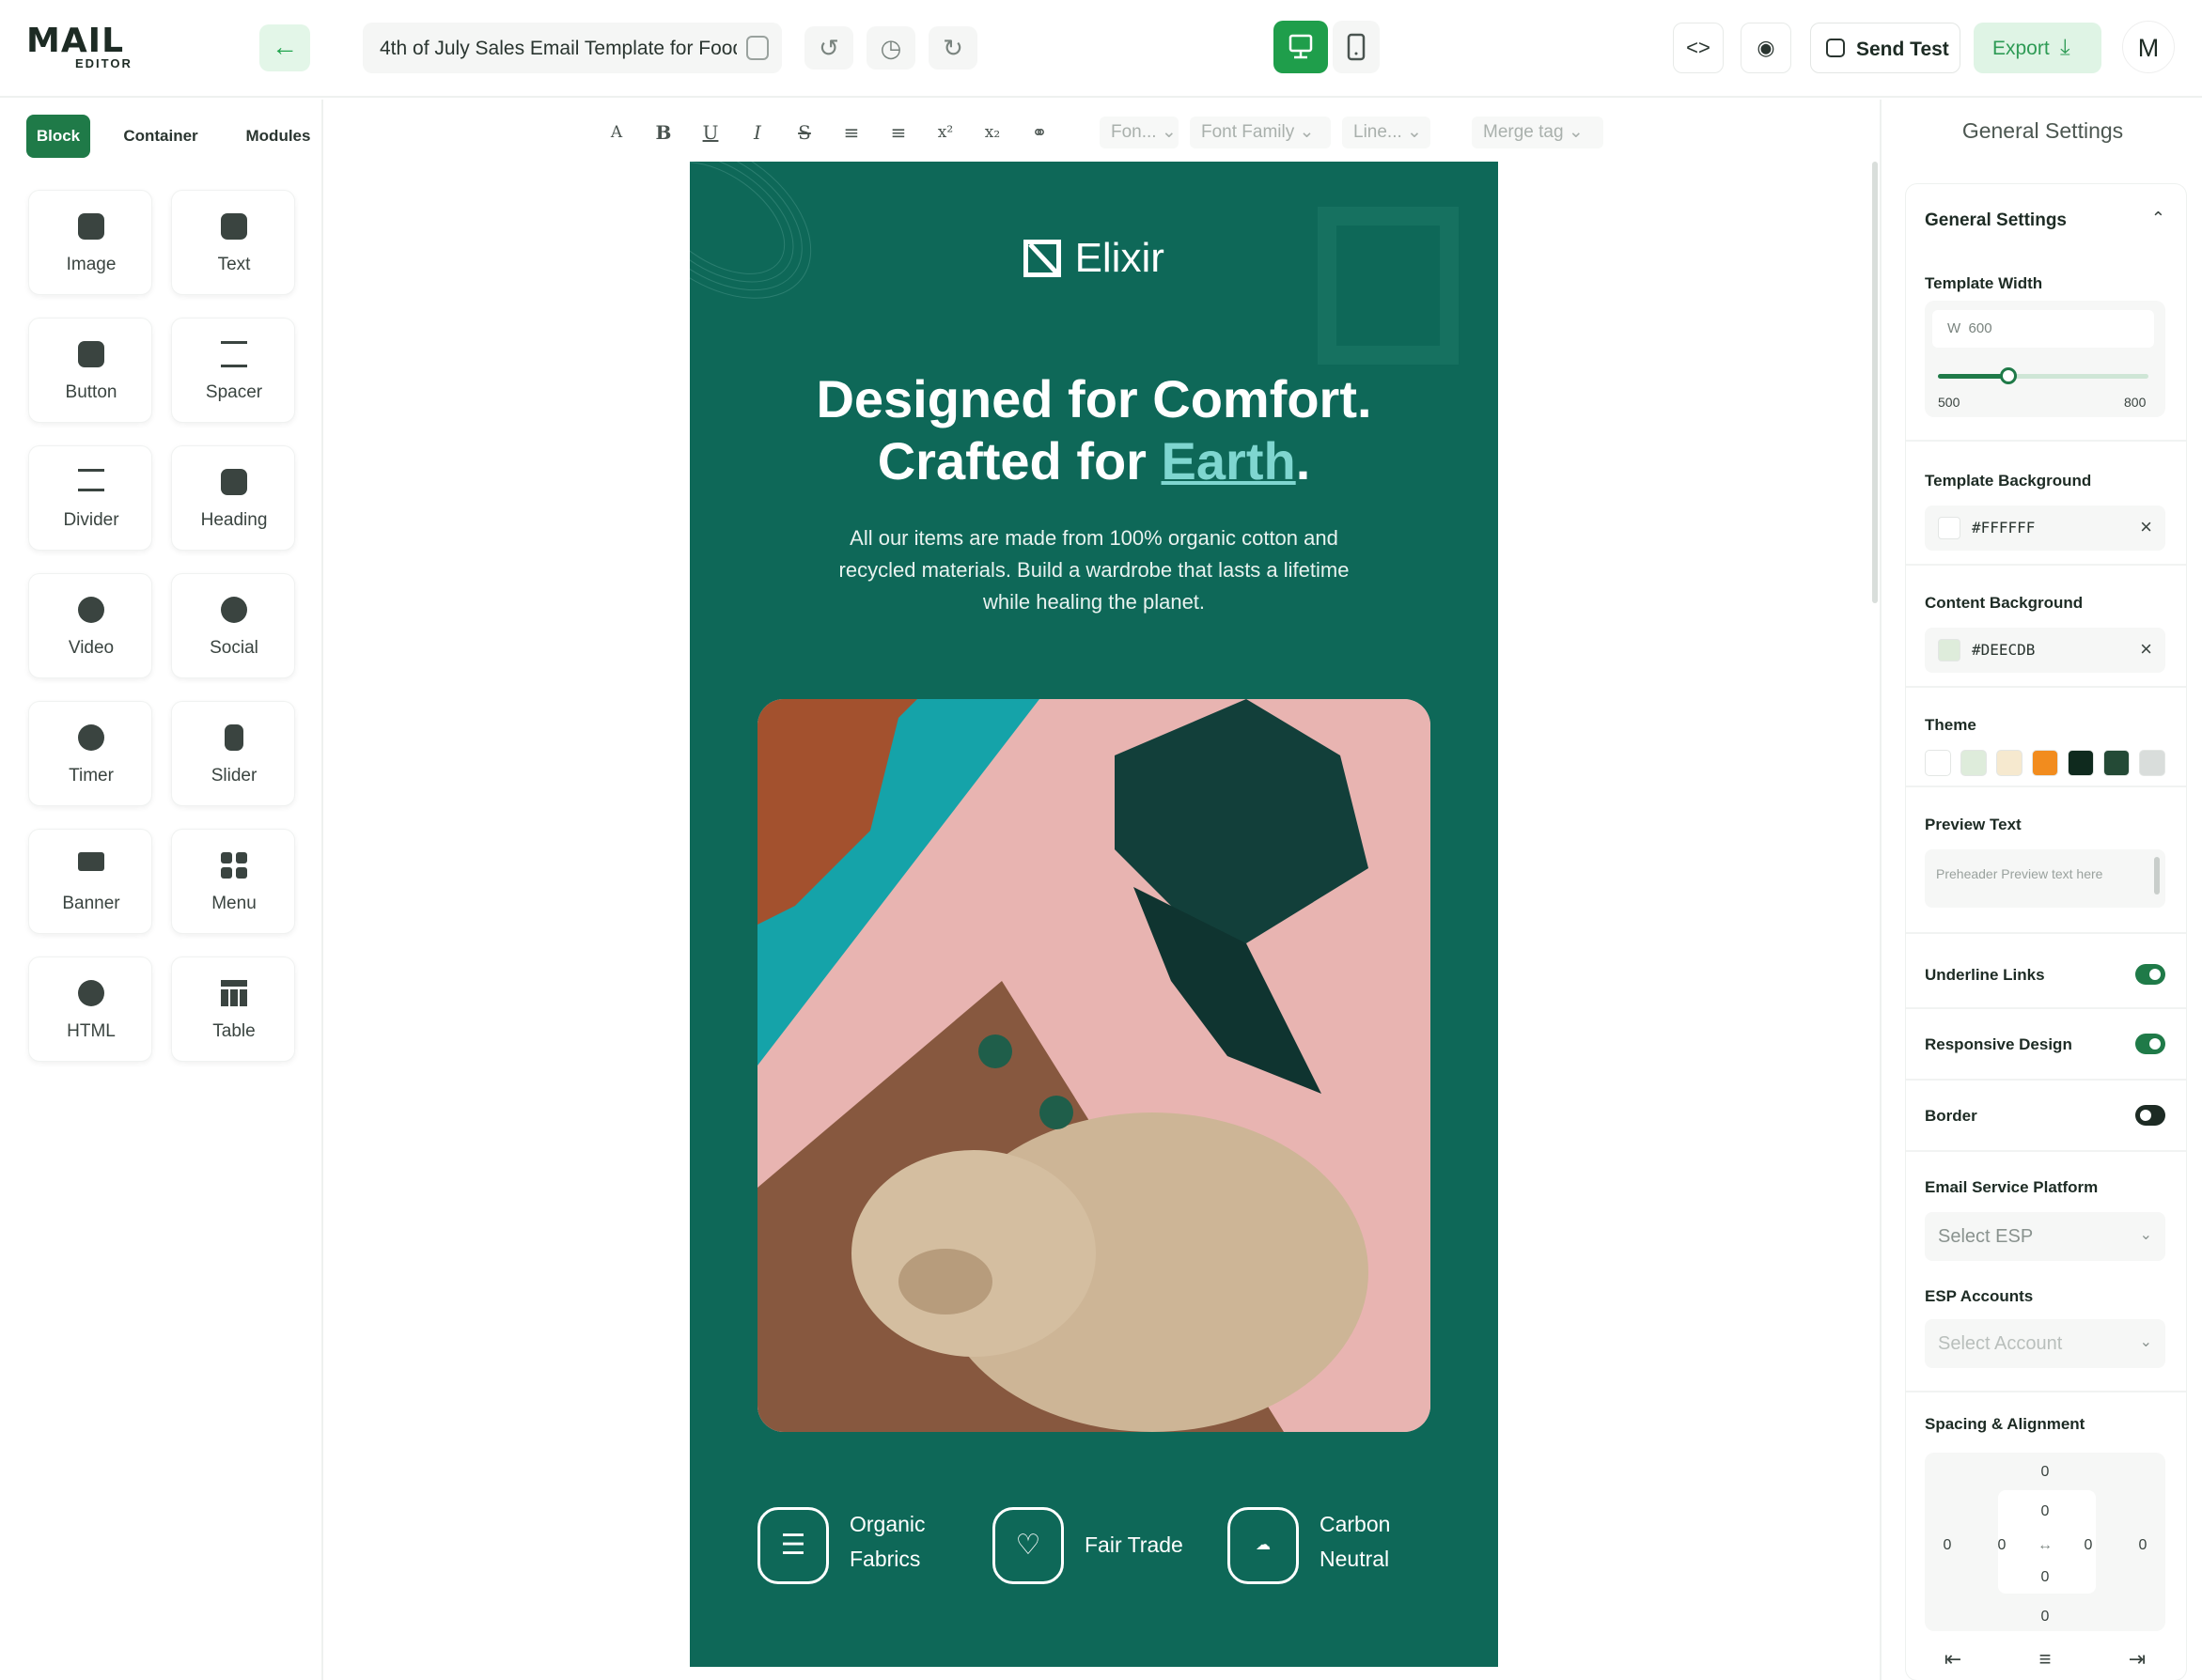 This screenshot has height=1680, width=2202. I want to click on margin-bottom: 0, so click(2045, 1617).